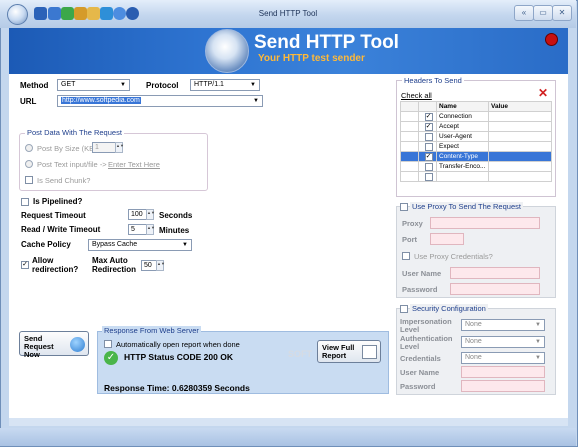 The height and width of the screenshot is (447, 578). Describe the element at coordinates (485, 223) in the screenshot. I see `proxy-input` at that location.